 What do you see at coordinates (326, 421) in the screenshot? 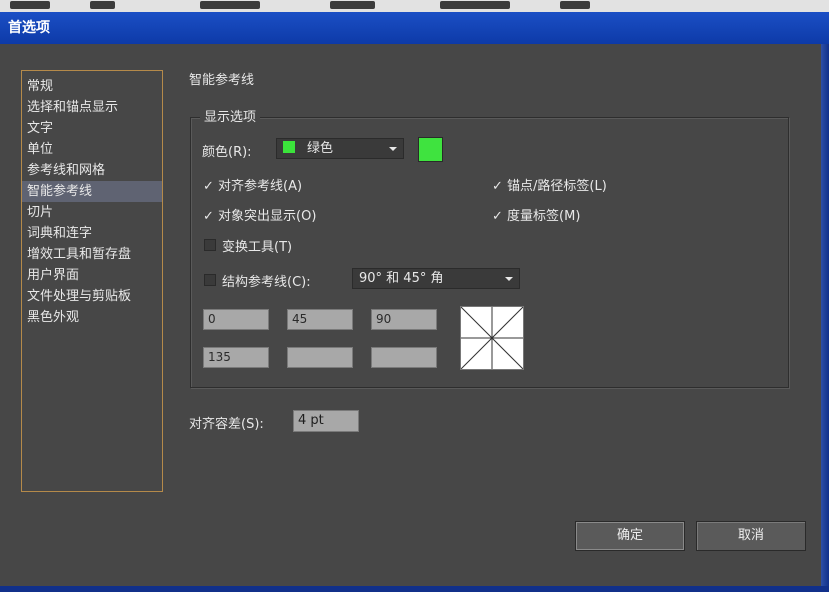
I see `snapping-tolerance-input: 4 pt` at bounding box center [326, 421].